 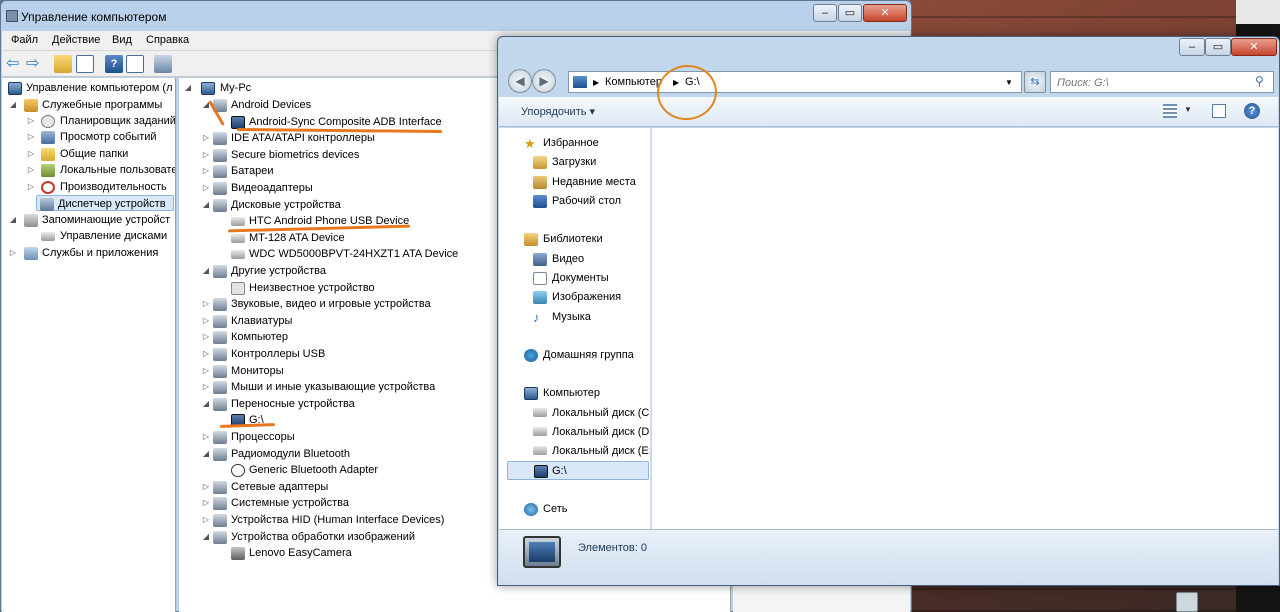 I want to click on users-icon, so click(x=48, y=170).